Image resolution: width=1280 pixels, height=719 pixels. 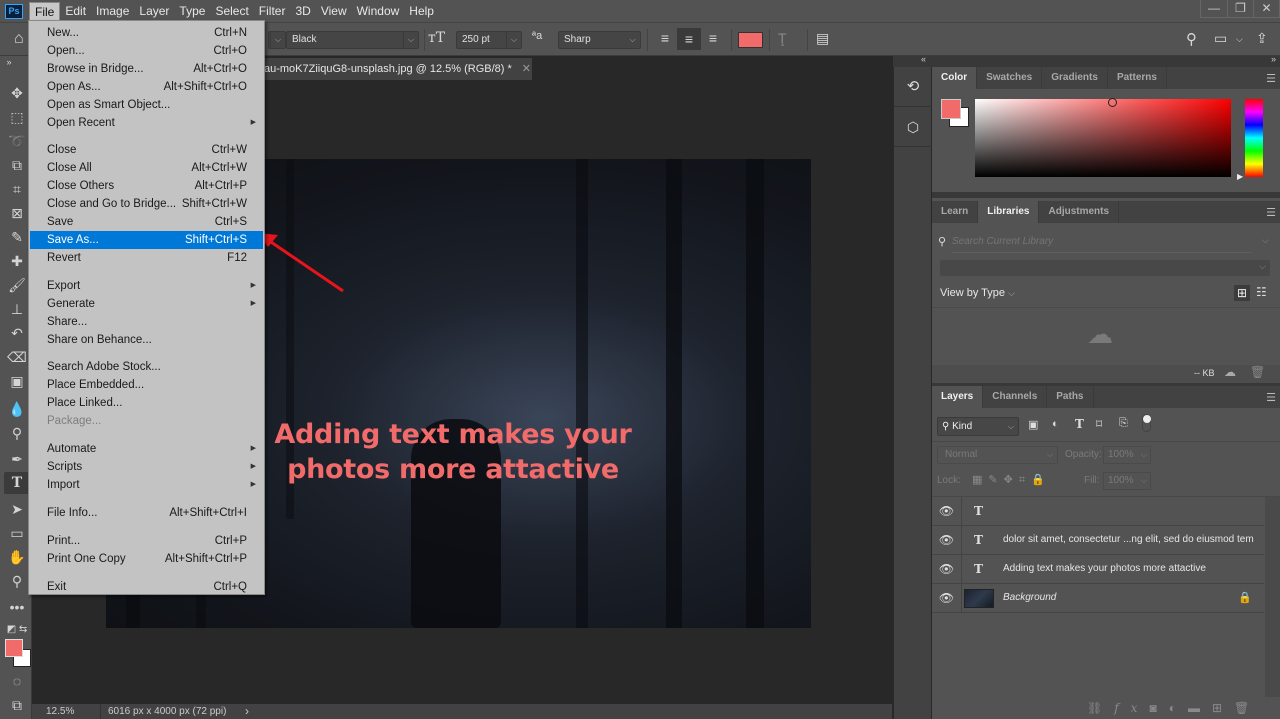 What do you see at coordinates (1055, 424) in the screenshot?
I see `filter-adjustment-icon: ◐` at bounding box center [1055, 424].